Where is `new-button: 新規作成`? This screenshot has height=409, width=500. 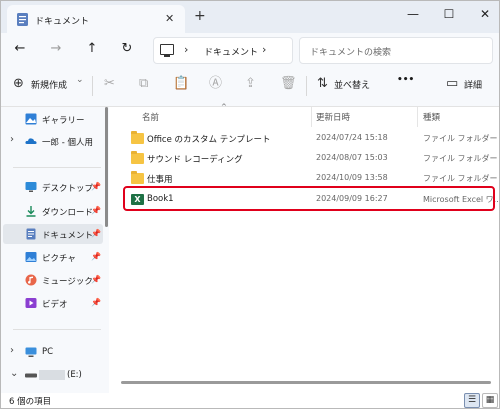 new-button: 新規作成 is located at coordinates (49, 84).